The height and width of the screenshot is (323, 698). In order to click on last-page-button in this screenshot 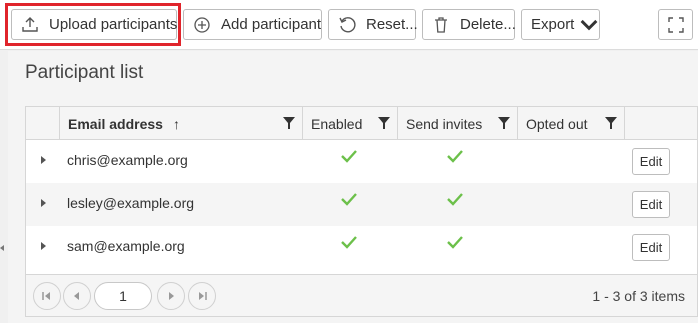, I will do `click(202, 296)`.